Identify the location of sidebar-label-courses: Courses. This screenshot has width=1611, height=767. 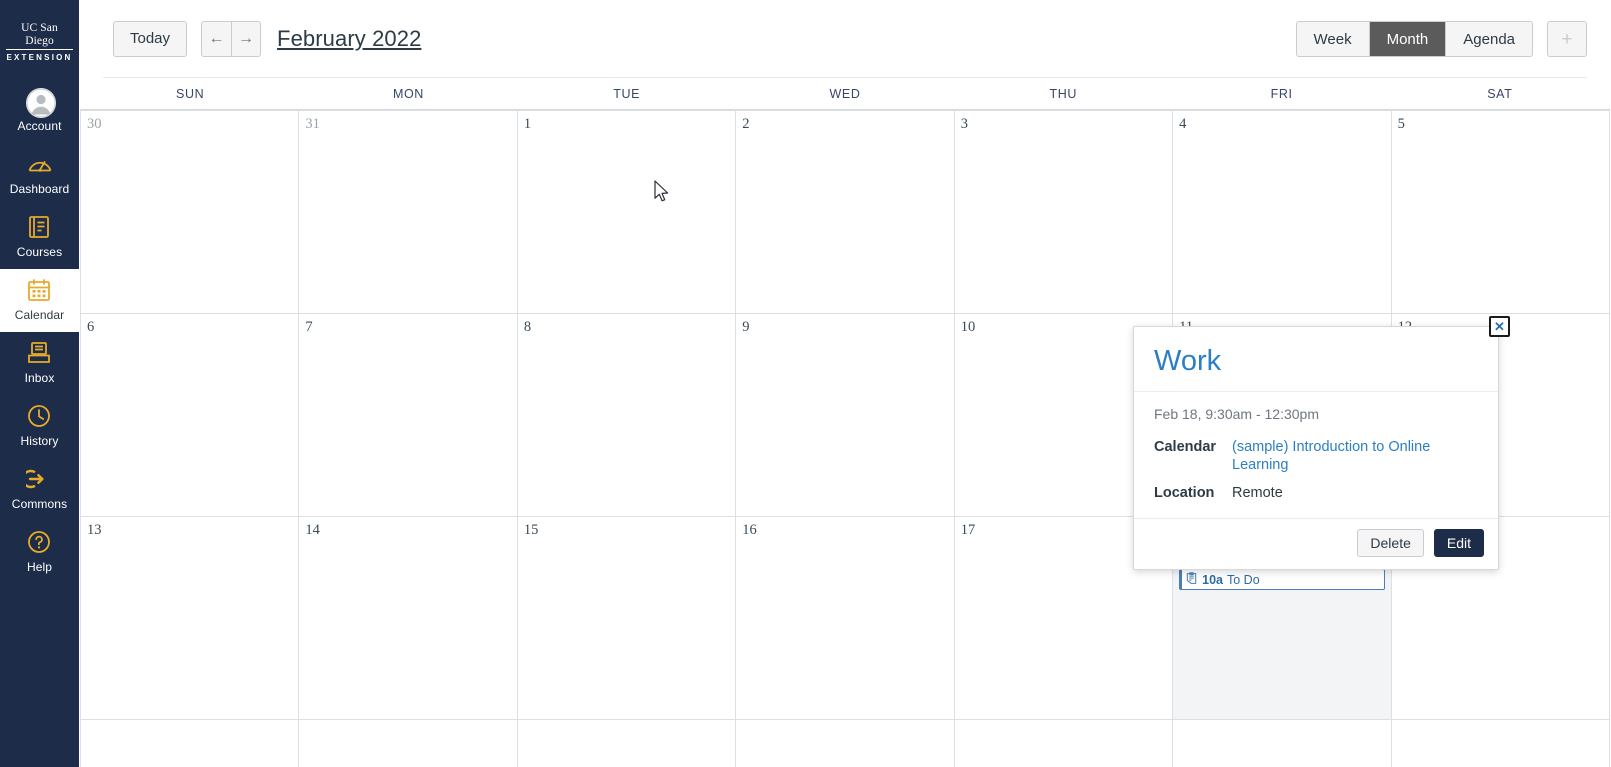
(39, 252).